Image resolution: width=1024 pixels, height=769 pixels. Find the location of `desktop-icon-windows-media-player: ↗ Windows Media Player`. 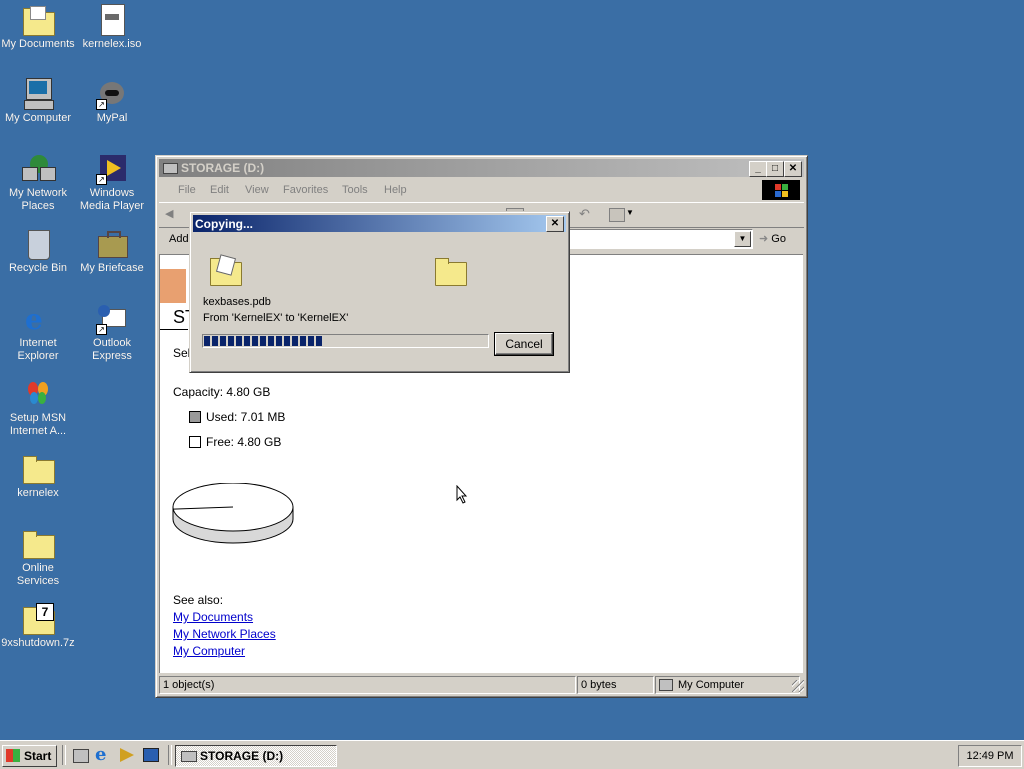

desktop-icon-windows-media-player: ↗ Windows Media Player is located at coordinates (112, 183).